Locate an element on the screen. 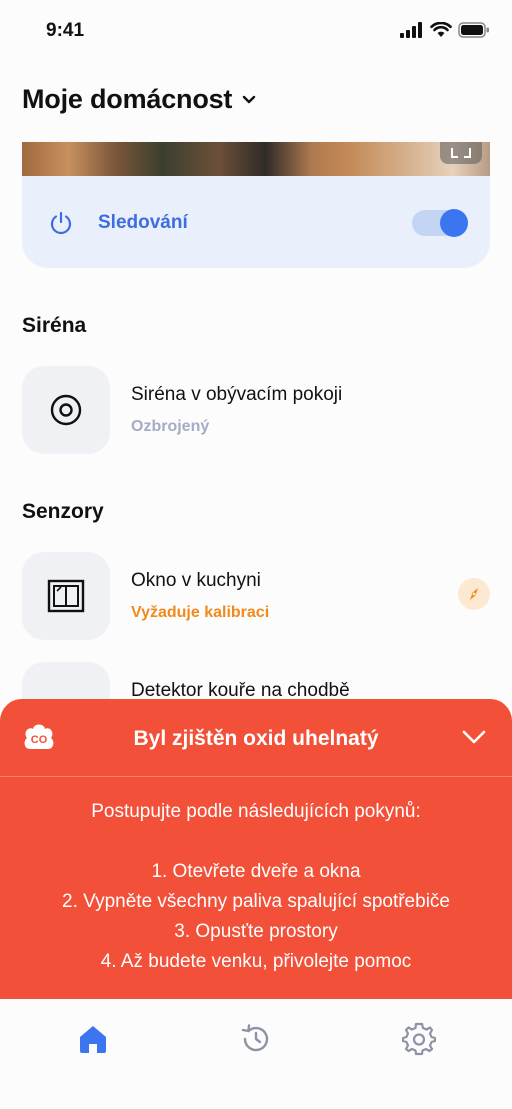  alert-step: 1. Otevřete dveře a okna is located at coordinates (256, 871).